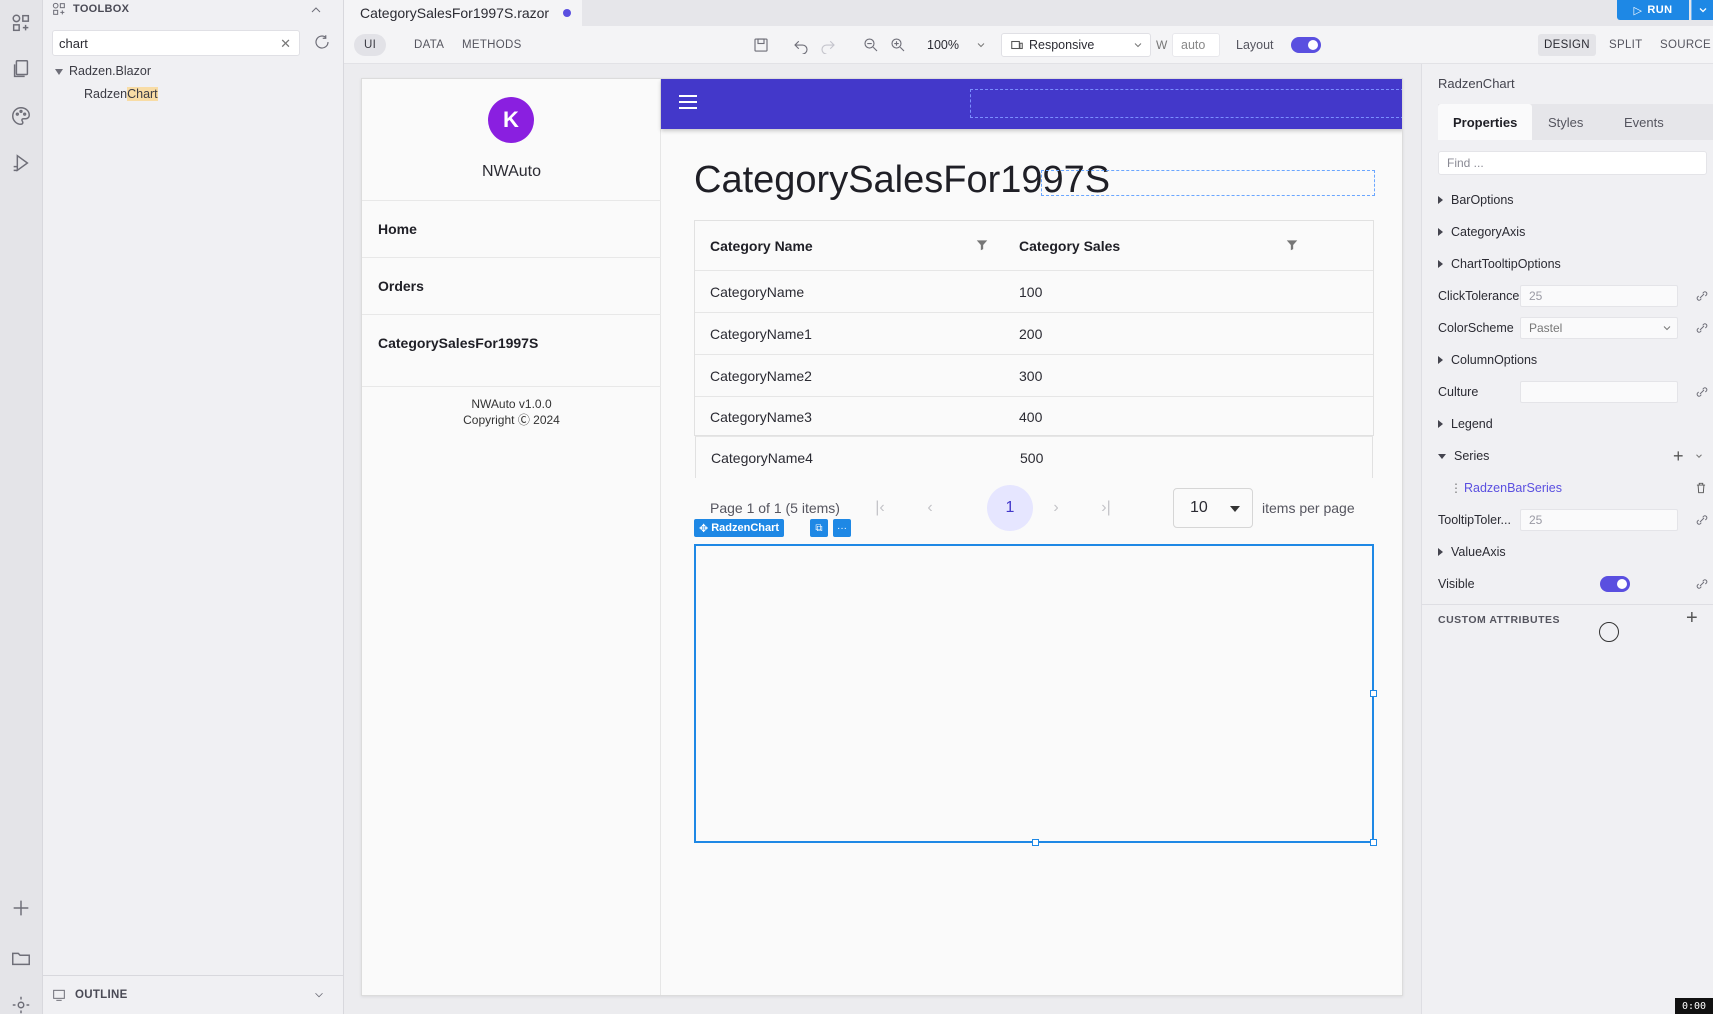  Describe the element at coordinates (463, 13) in the screenshot. I see `file-tab: CategorySalesFor1997S.razor` at that location.